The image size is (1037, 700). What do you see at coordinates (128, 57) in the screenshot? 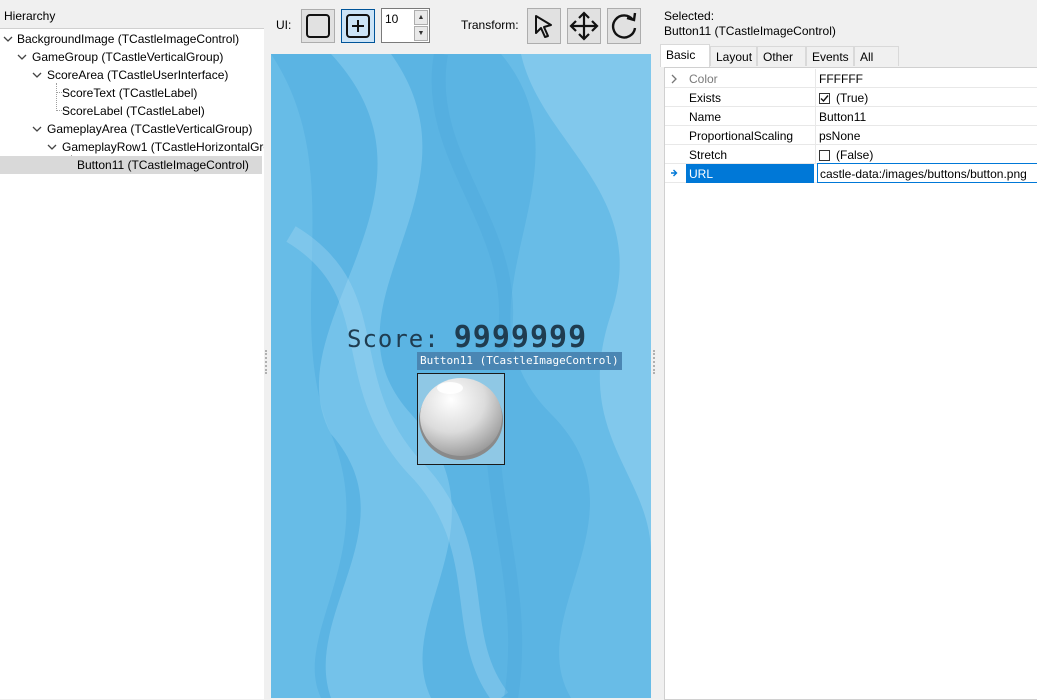
I see `tree-item-label: GameGroup (TCastleVerticalGroup)` at bounding box center [128, 57].